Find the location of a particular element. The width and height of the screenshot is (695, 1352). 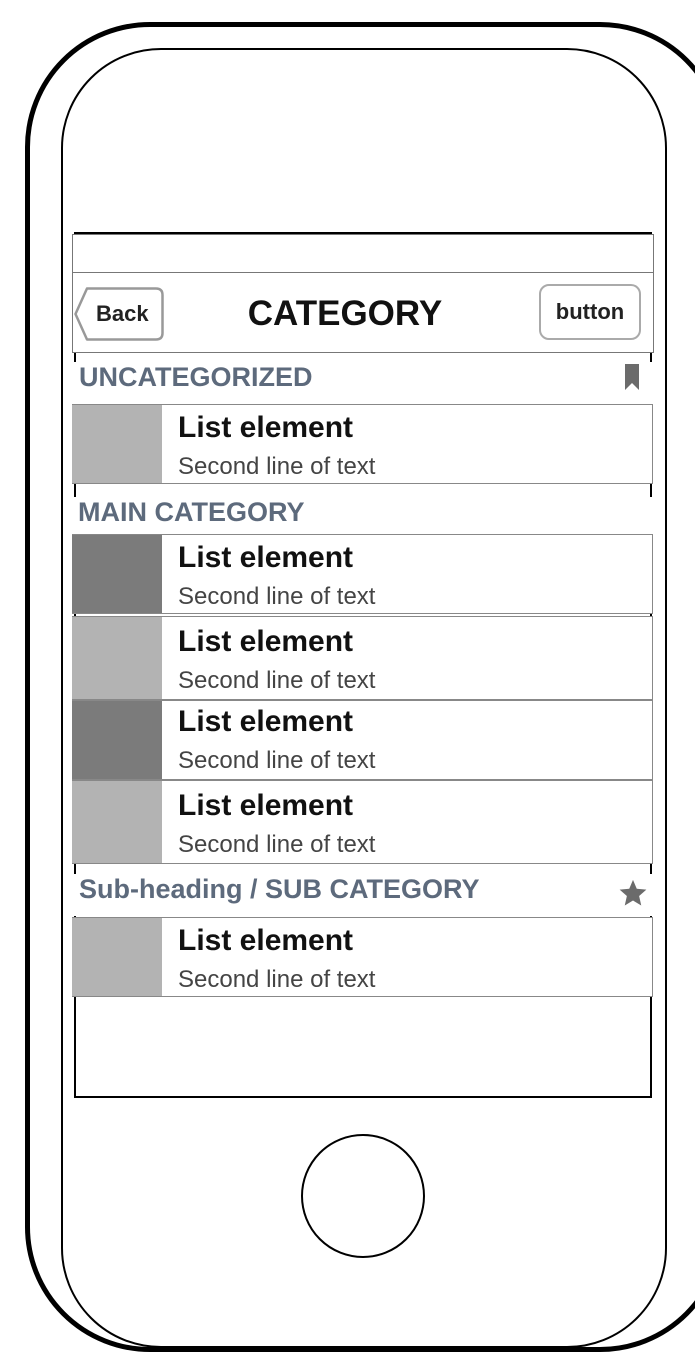

back-button-label: Back is located at coordinates (122, 313).